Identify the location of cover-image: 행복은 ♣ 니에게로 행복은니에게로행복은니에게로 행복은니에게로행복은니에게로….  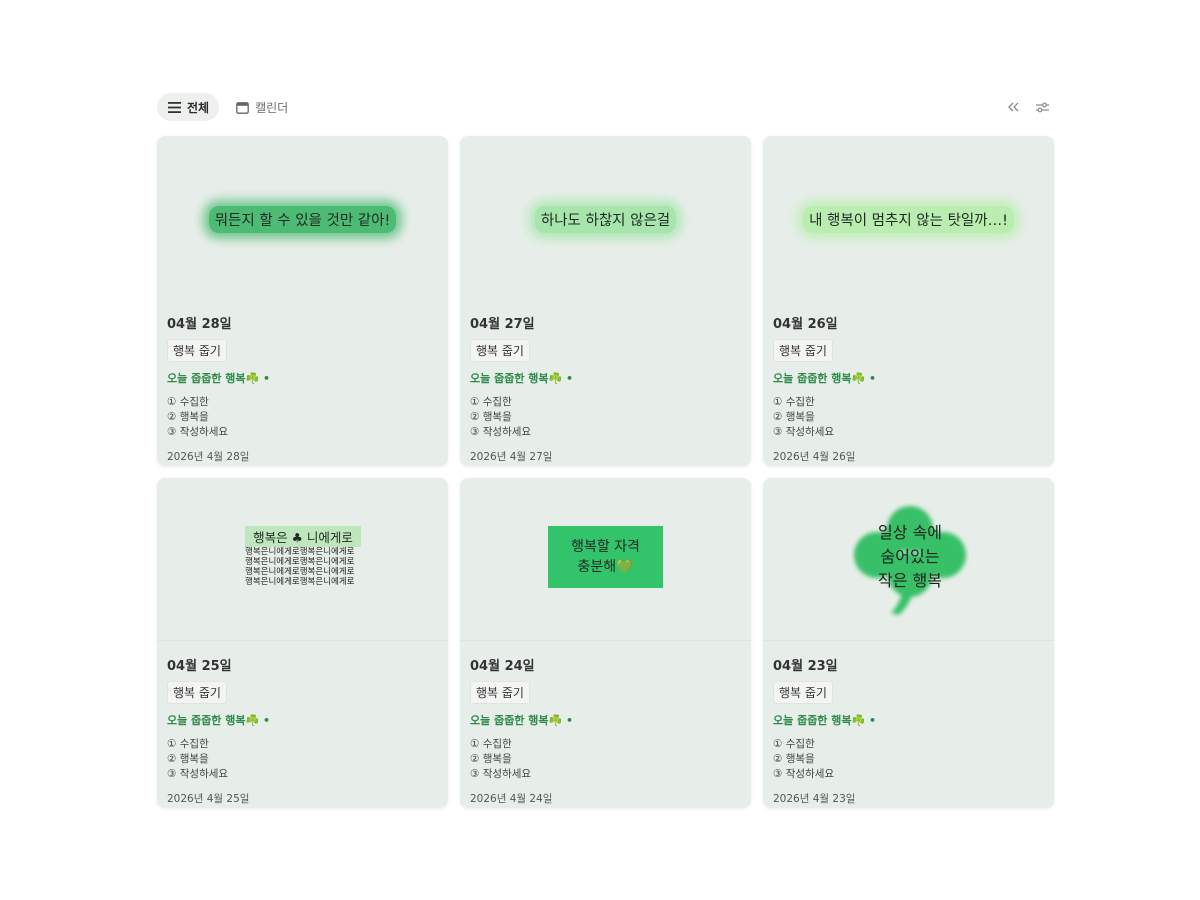
(303, 557).